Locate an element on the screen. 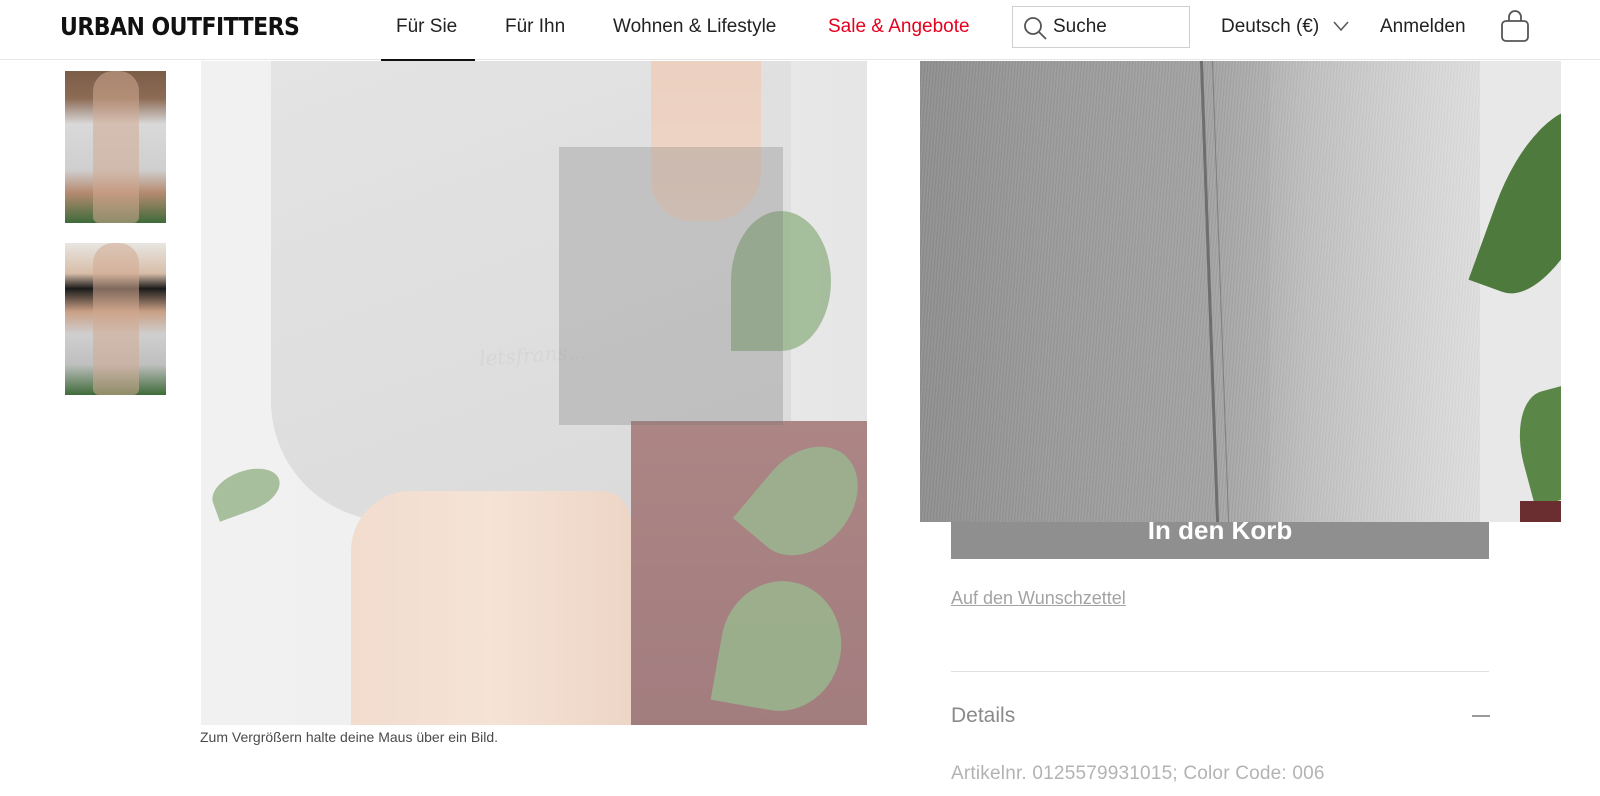  shopping-bag-icon is located at coordinates (1515, 26).